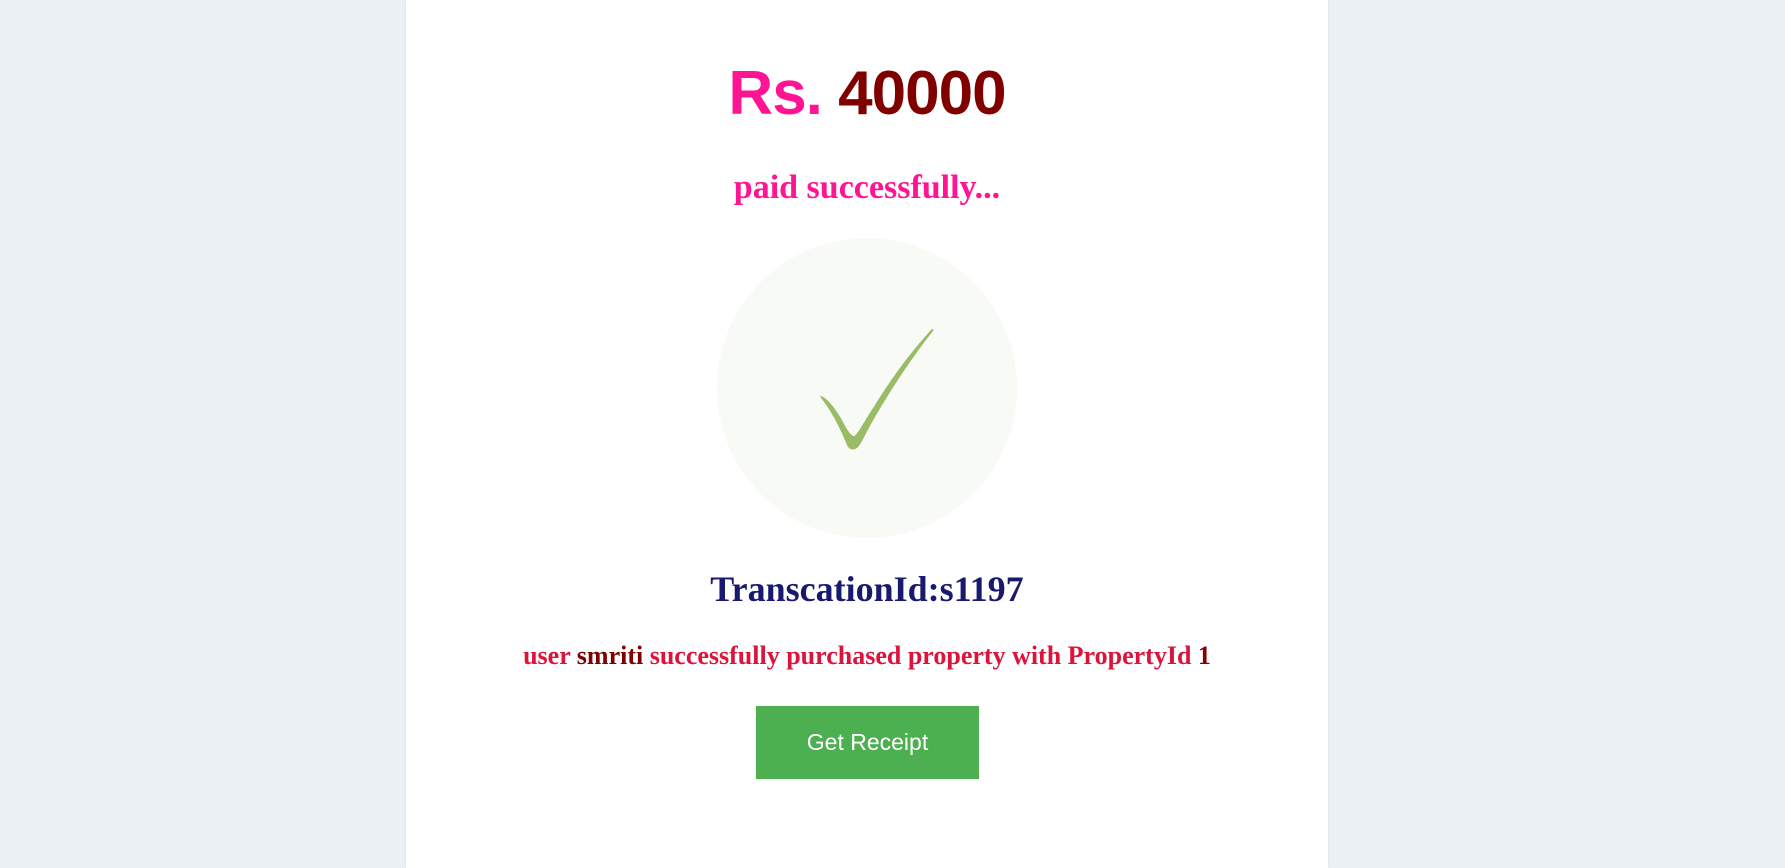 The width and height of the screenshot is (1785, 868). I want to click on transaction-value: s1197, so click(981, 589).